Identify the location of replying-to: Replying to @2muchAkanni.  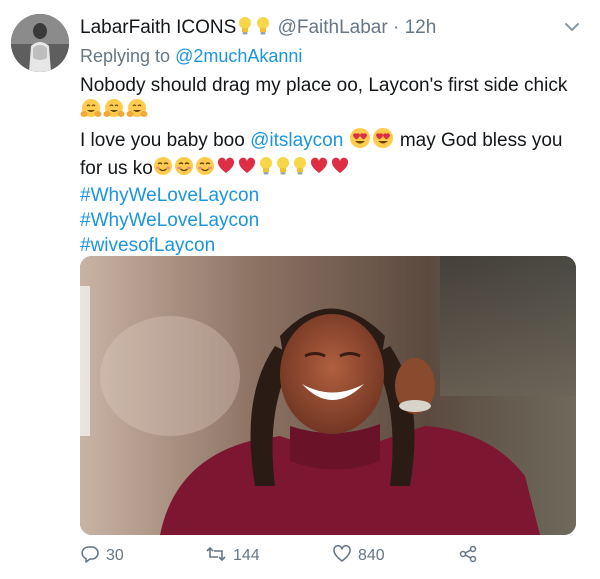
(191, 56).